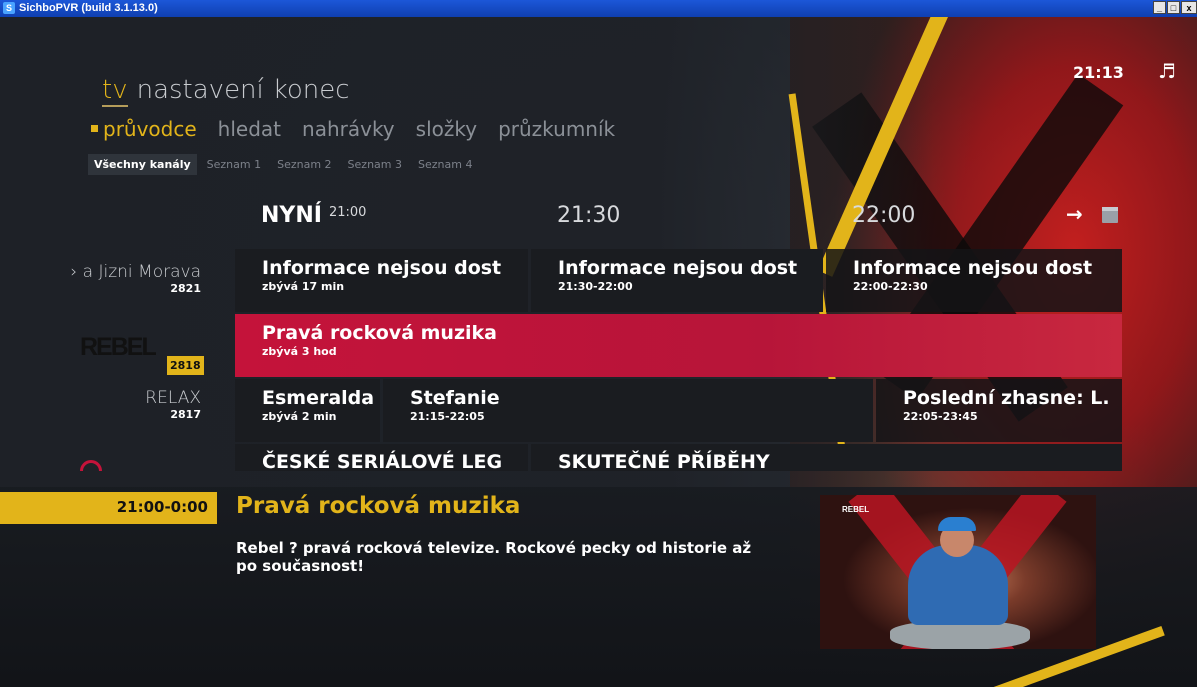 The width and height of the screenshot is (1197, 687). What do you see at coordinates (299, 416) in the screenshot?
I see `program-time: zbývá 2 min` at bounding box center [299, 416].